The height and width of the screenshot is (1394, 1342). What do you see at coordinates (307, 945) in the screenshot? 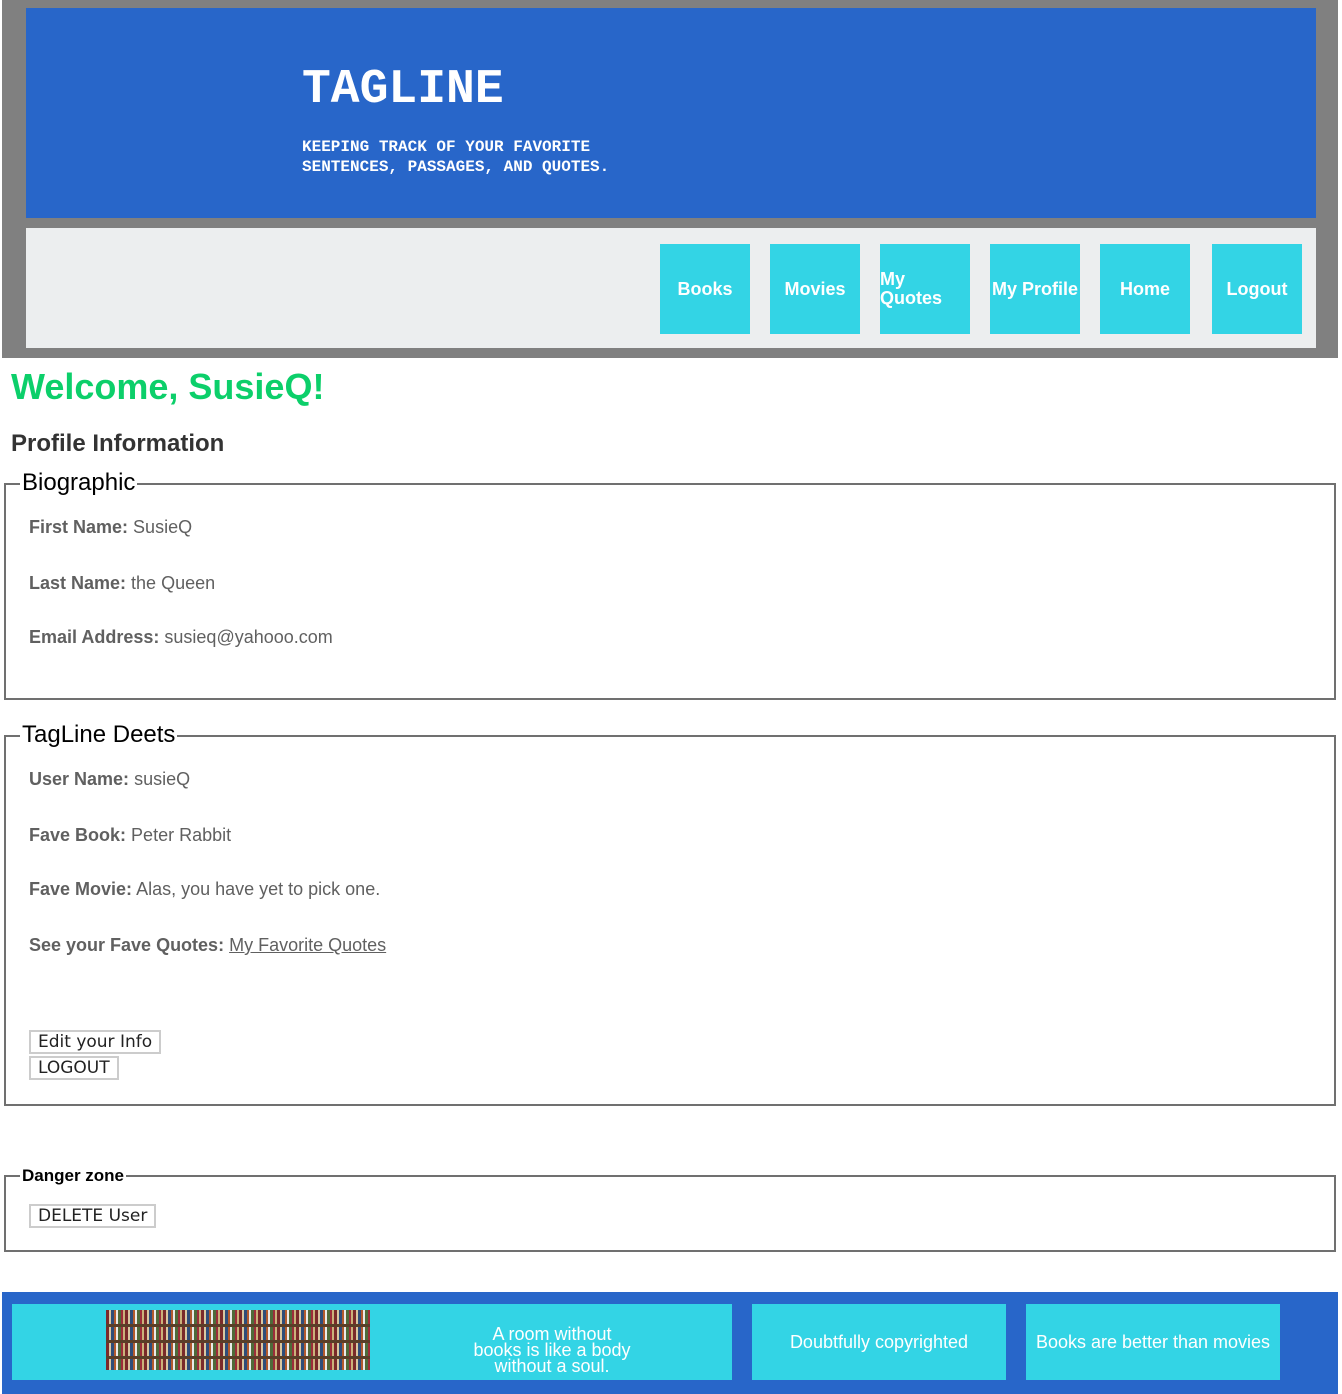
I see `fave-quotes-link: My Favorite Quotes` at bounding box center [307, 945].